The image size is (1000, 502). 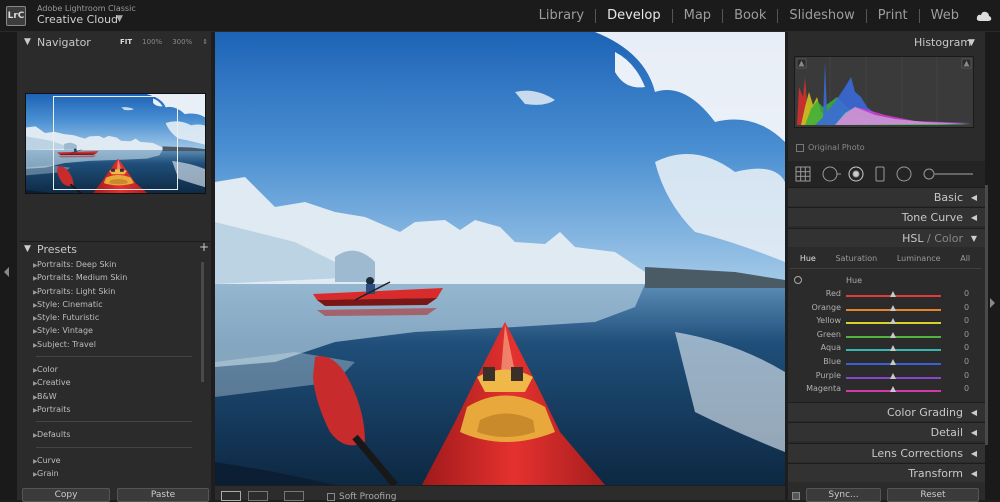 I want to click on hue-slider-row: Purple 0, so click(x=886, y=377).